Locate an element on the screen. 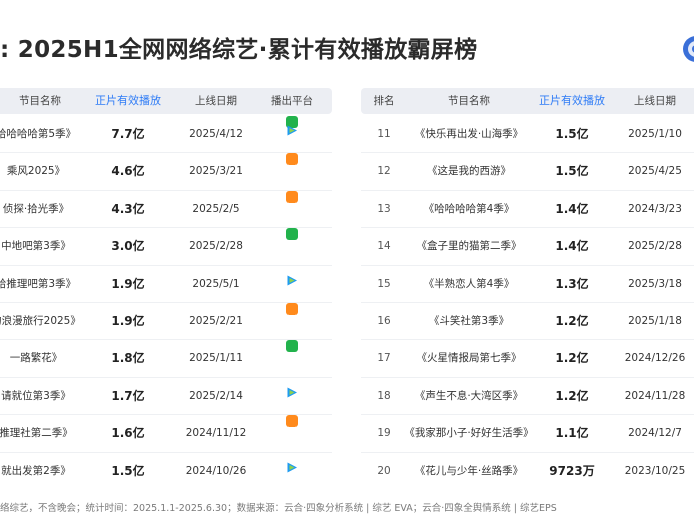 This screenshot has height=532, width=694. play-count: 9723万 is located at coordinates (572, 470).